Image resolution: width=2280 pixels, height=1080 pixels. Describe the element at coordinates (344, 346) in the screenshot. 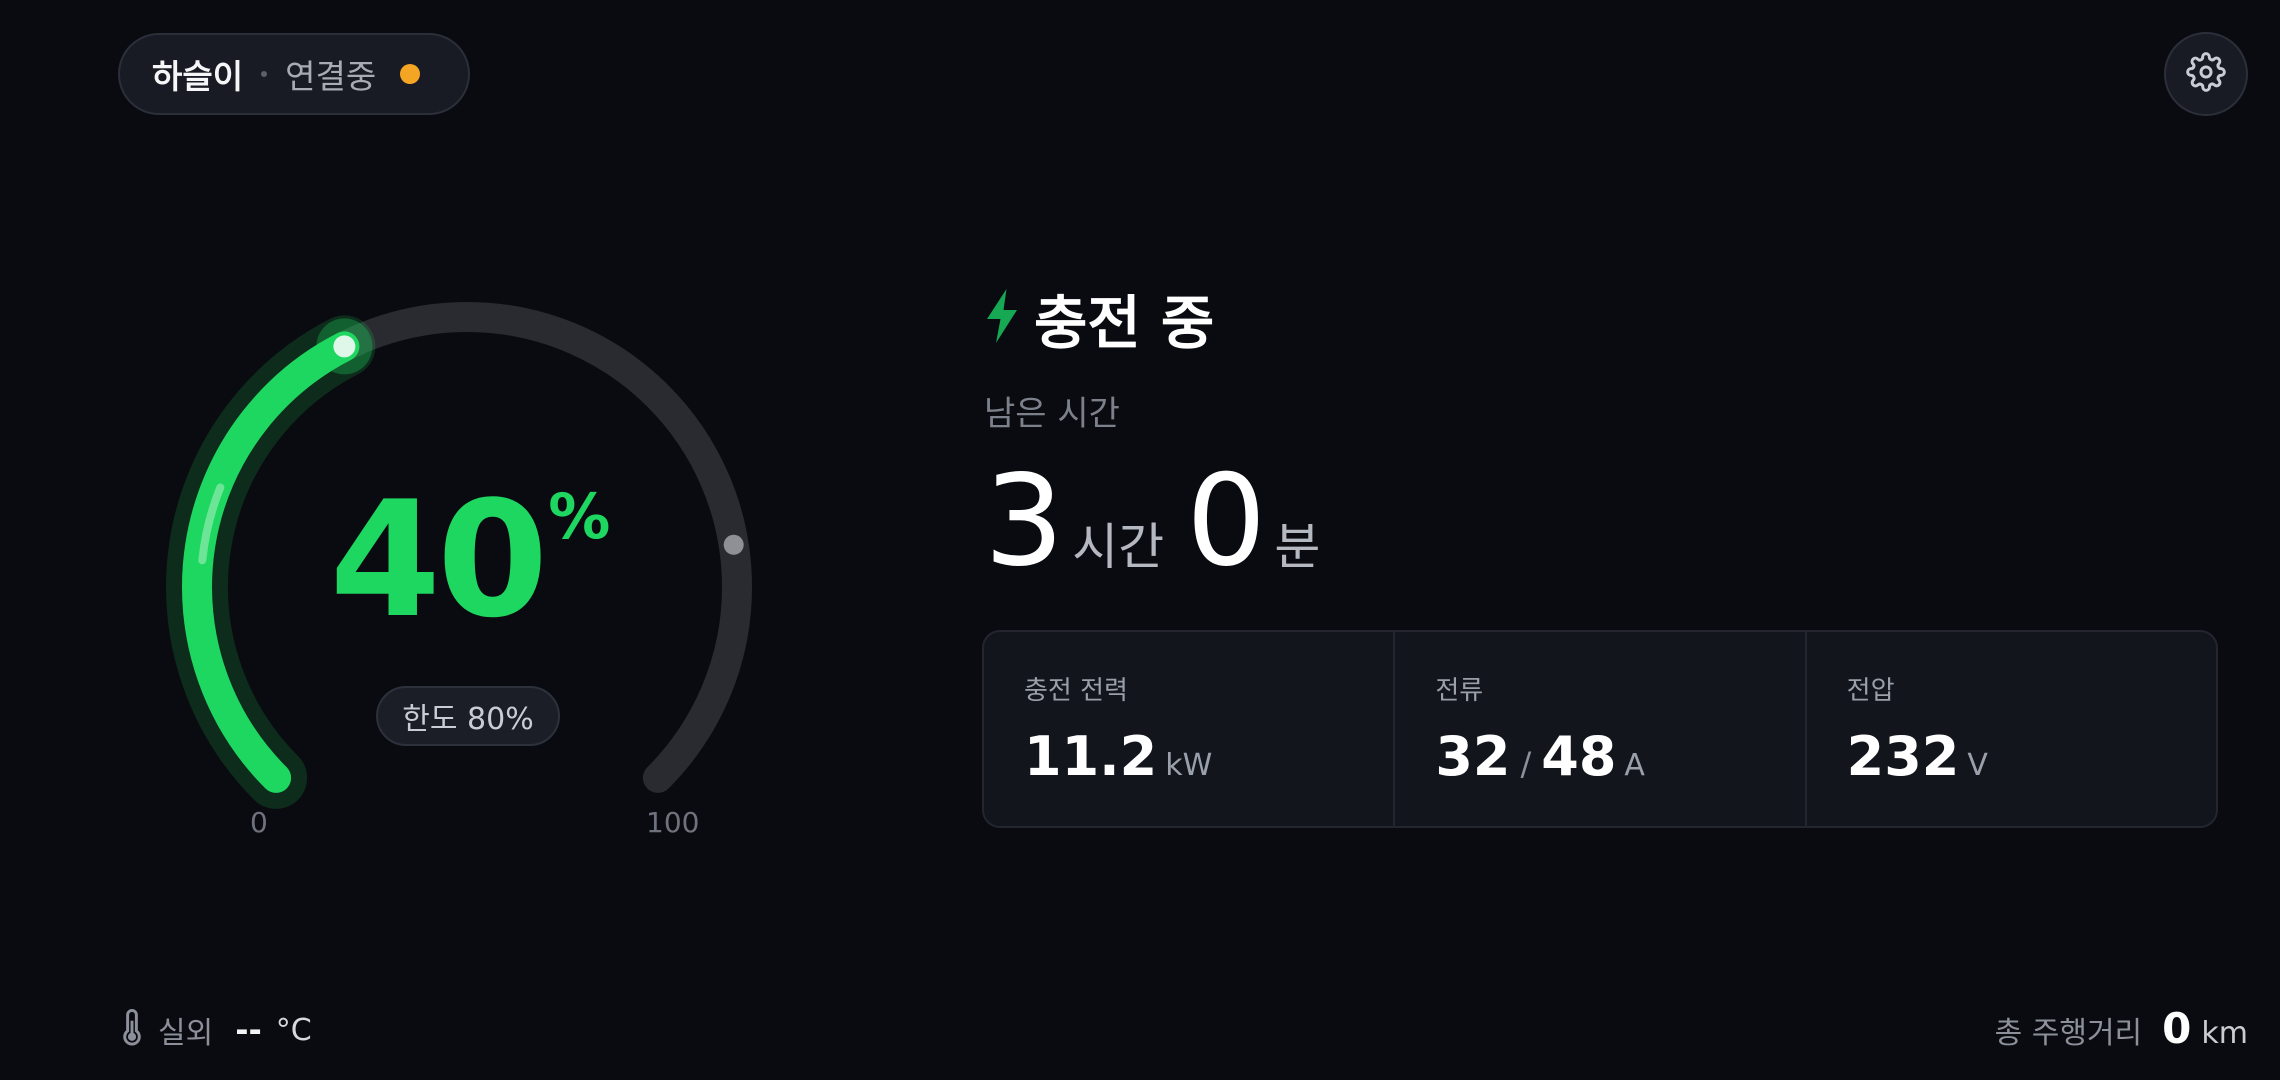

I see `level-knob` at that location.